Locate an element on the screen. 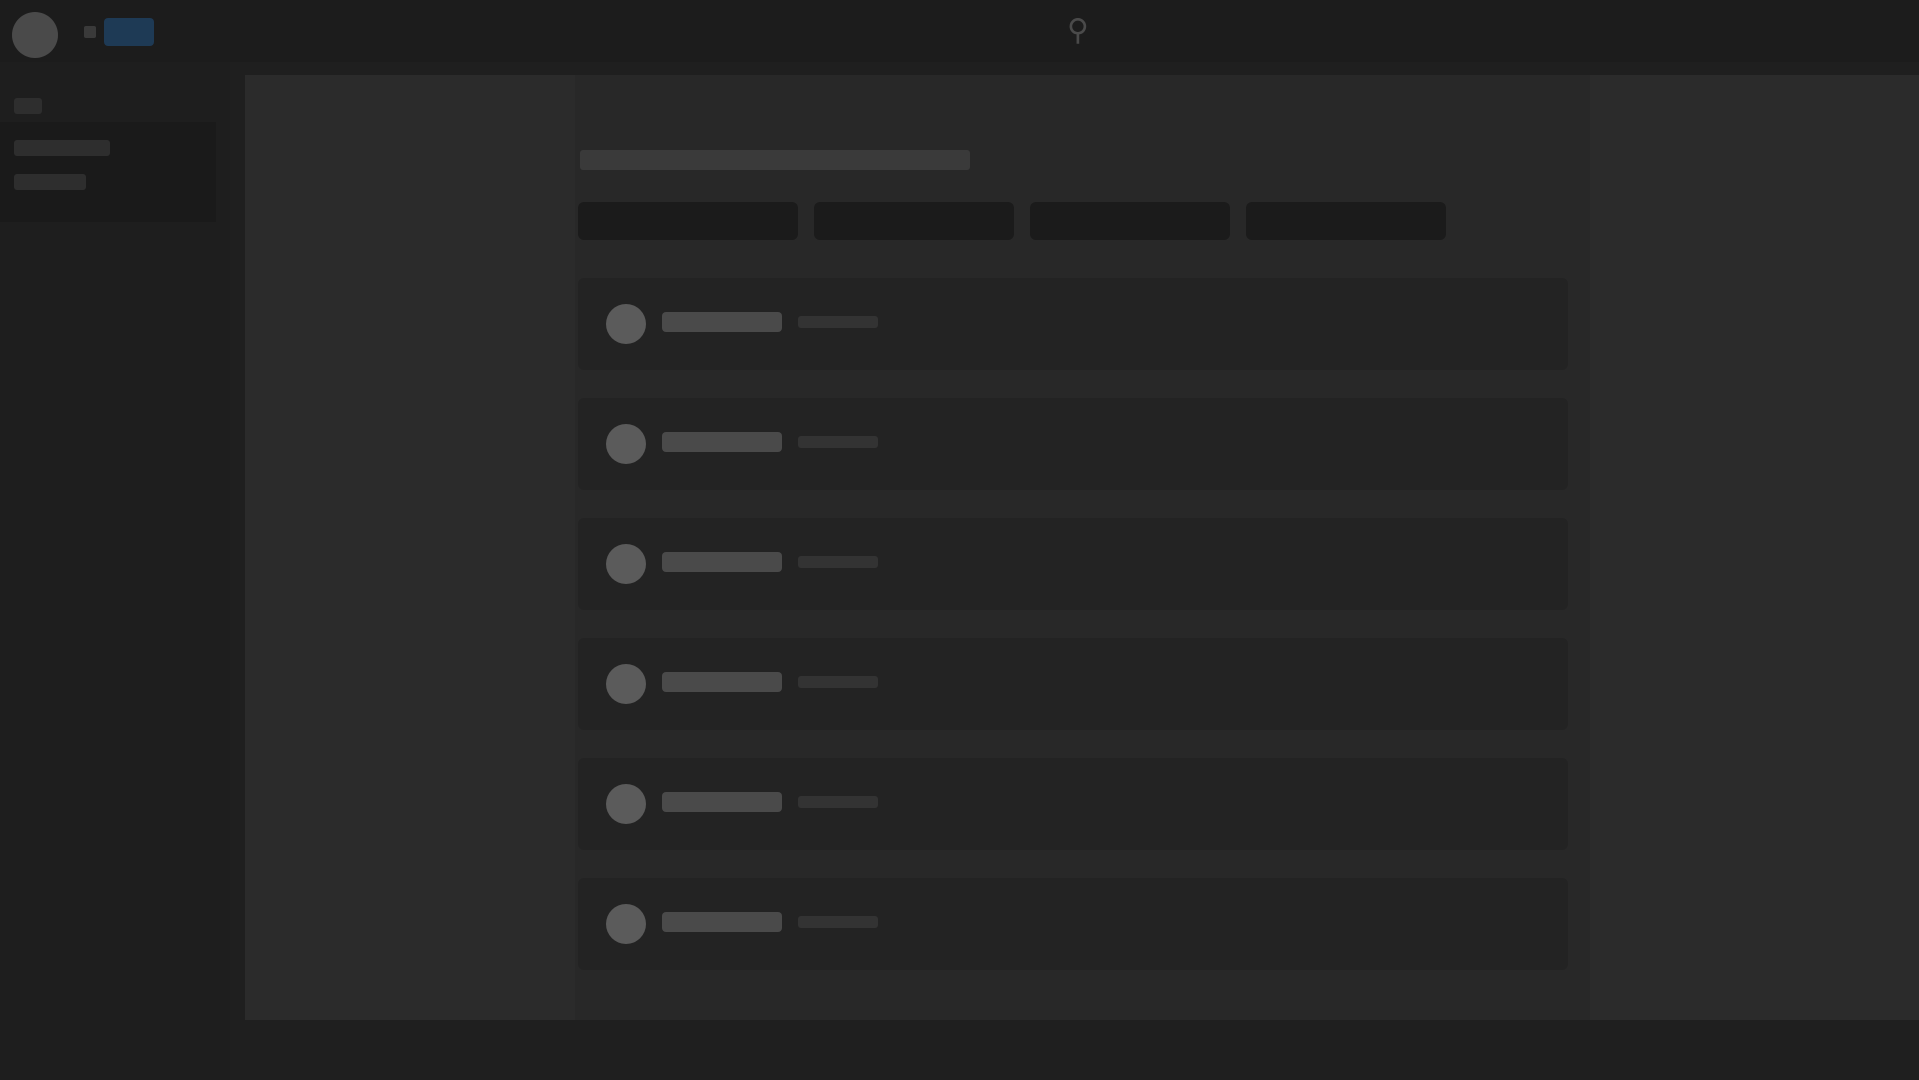 The image size is (1919, 1080). page-subtitle is located at coordinates (775, 160).